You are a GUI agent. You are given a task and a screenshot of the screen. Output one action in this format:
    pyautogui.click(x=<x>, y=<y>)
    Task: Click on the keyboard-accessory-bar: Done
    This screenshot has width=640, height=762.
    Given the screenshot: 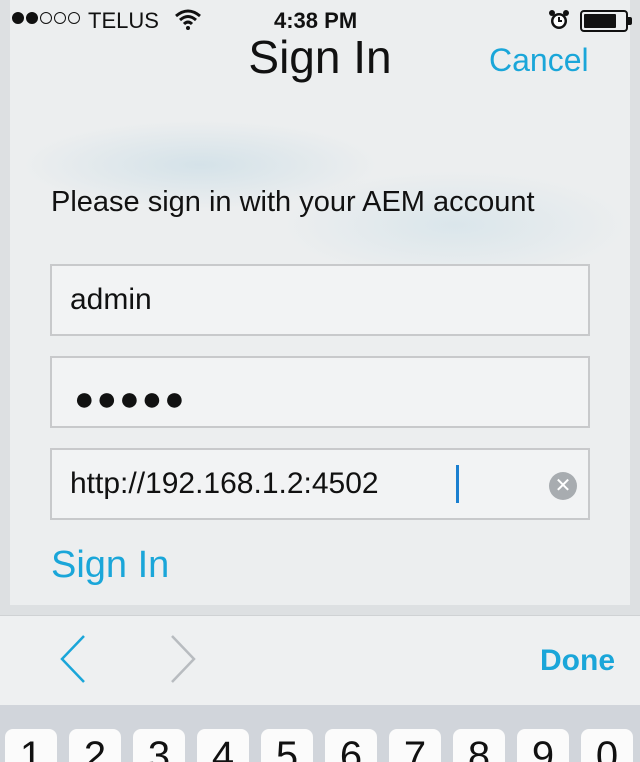 What is the action you would take?
    pyautogui.click(x=320, y=660)
    